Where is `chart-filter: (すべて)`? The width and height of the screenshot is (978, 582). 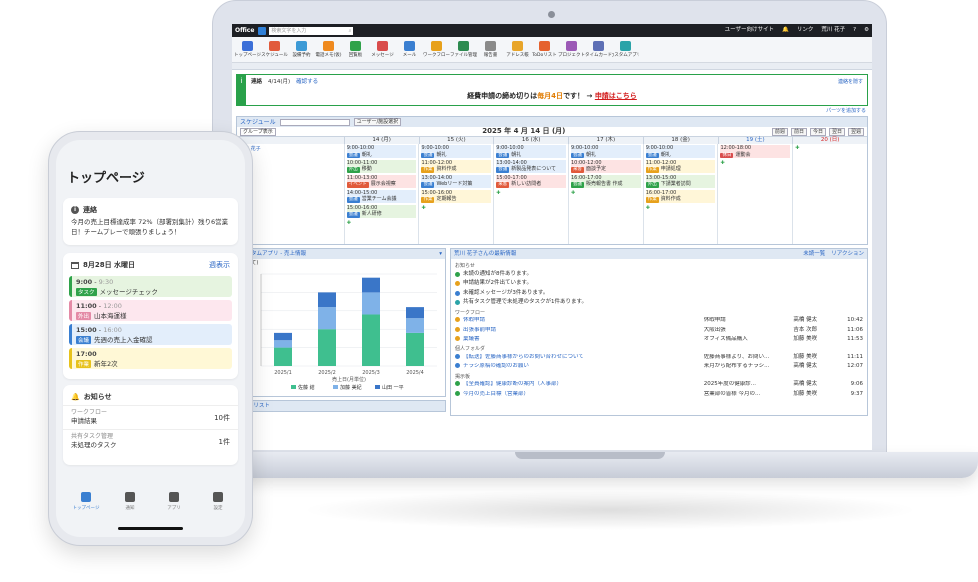 chart-filter: (すべて) is located at coordinates (341, 263).